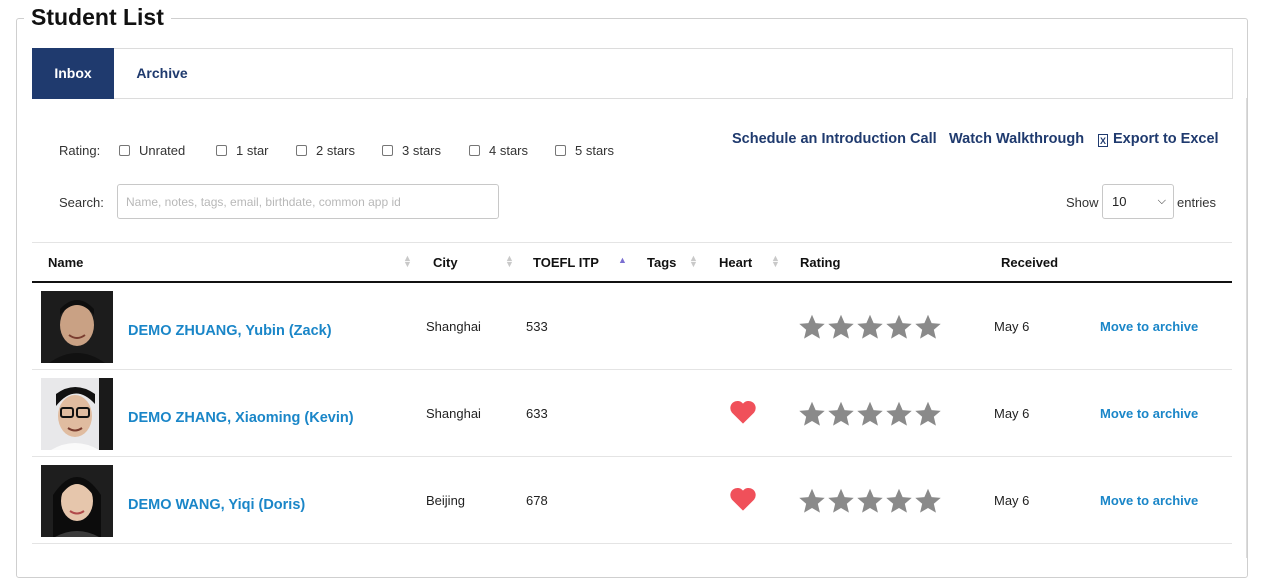 The height and width of the screenshot is (578, 1266). What do you see at coordinates (1016, 139) in the screenshot?
I see `watch-walkthrough-link: Watch Walkthrough` at bounding box center [1016, 139].